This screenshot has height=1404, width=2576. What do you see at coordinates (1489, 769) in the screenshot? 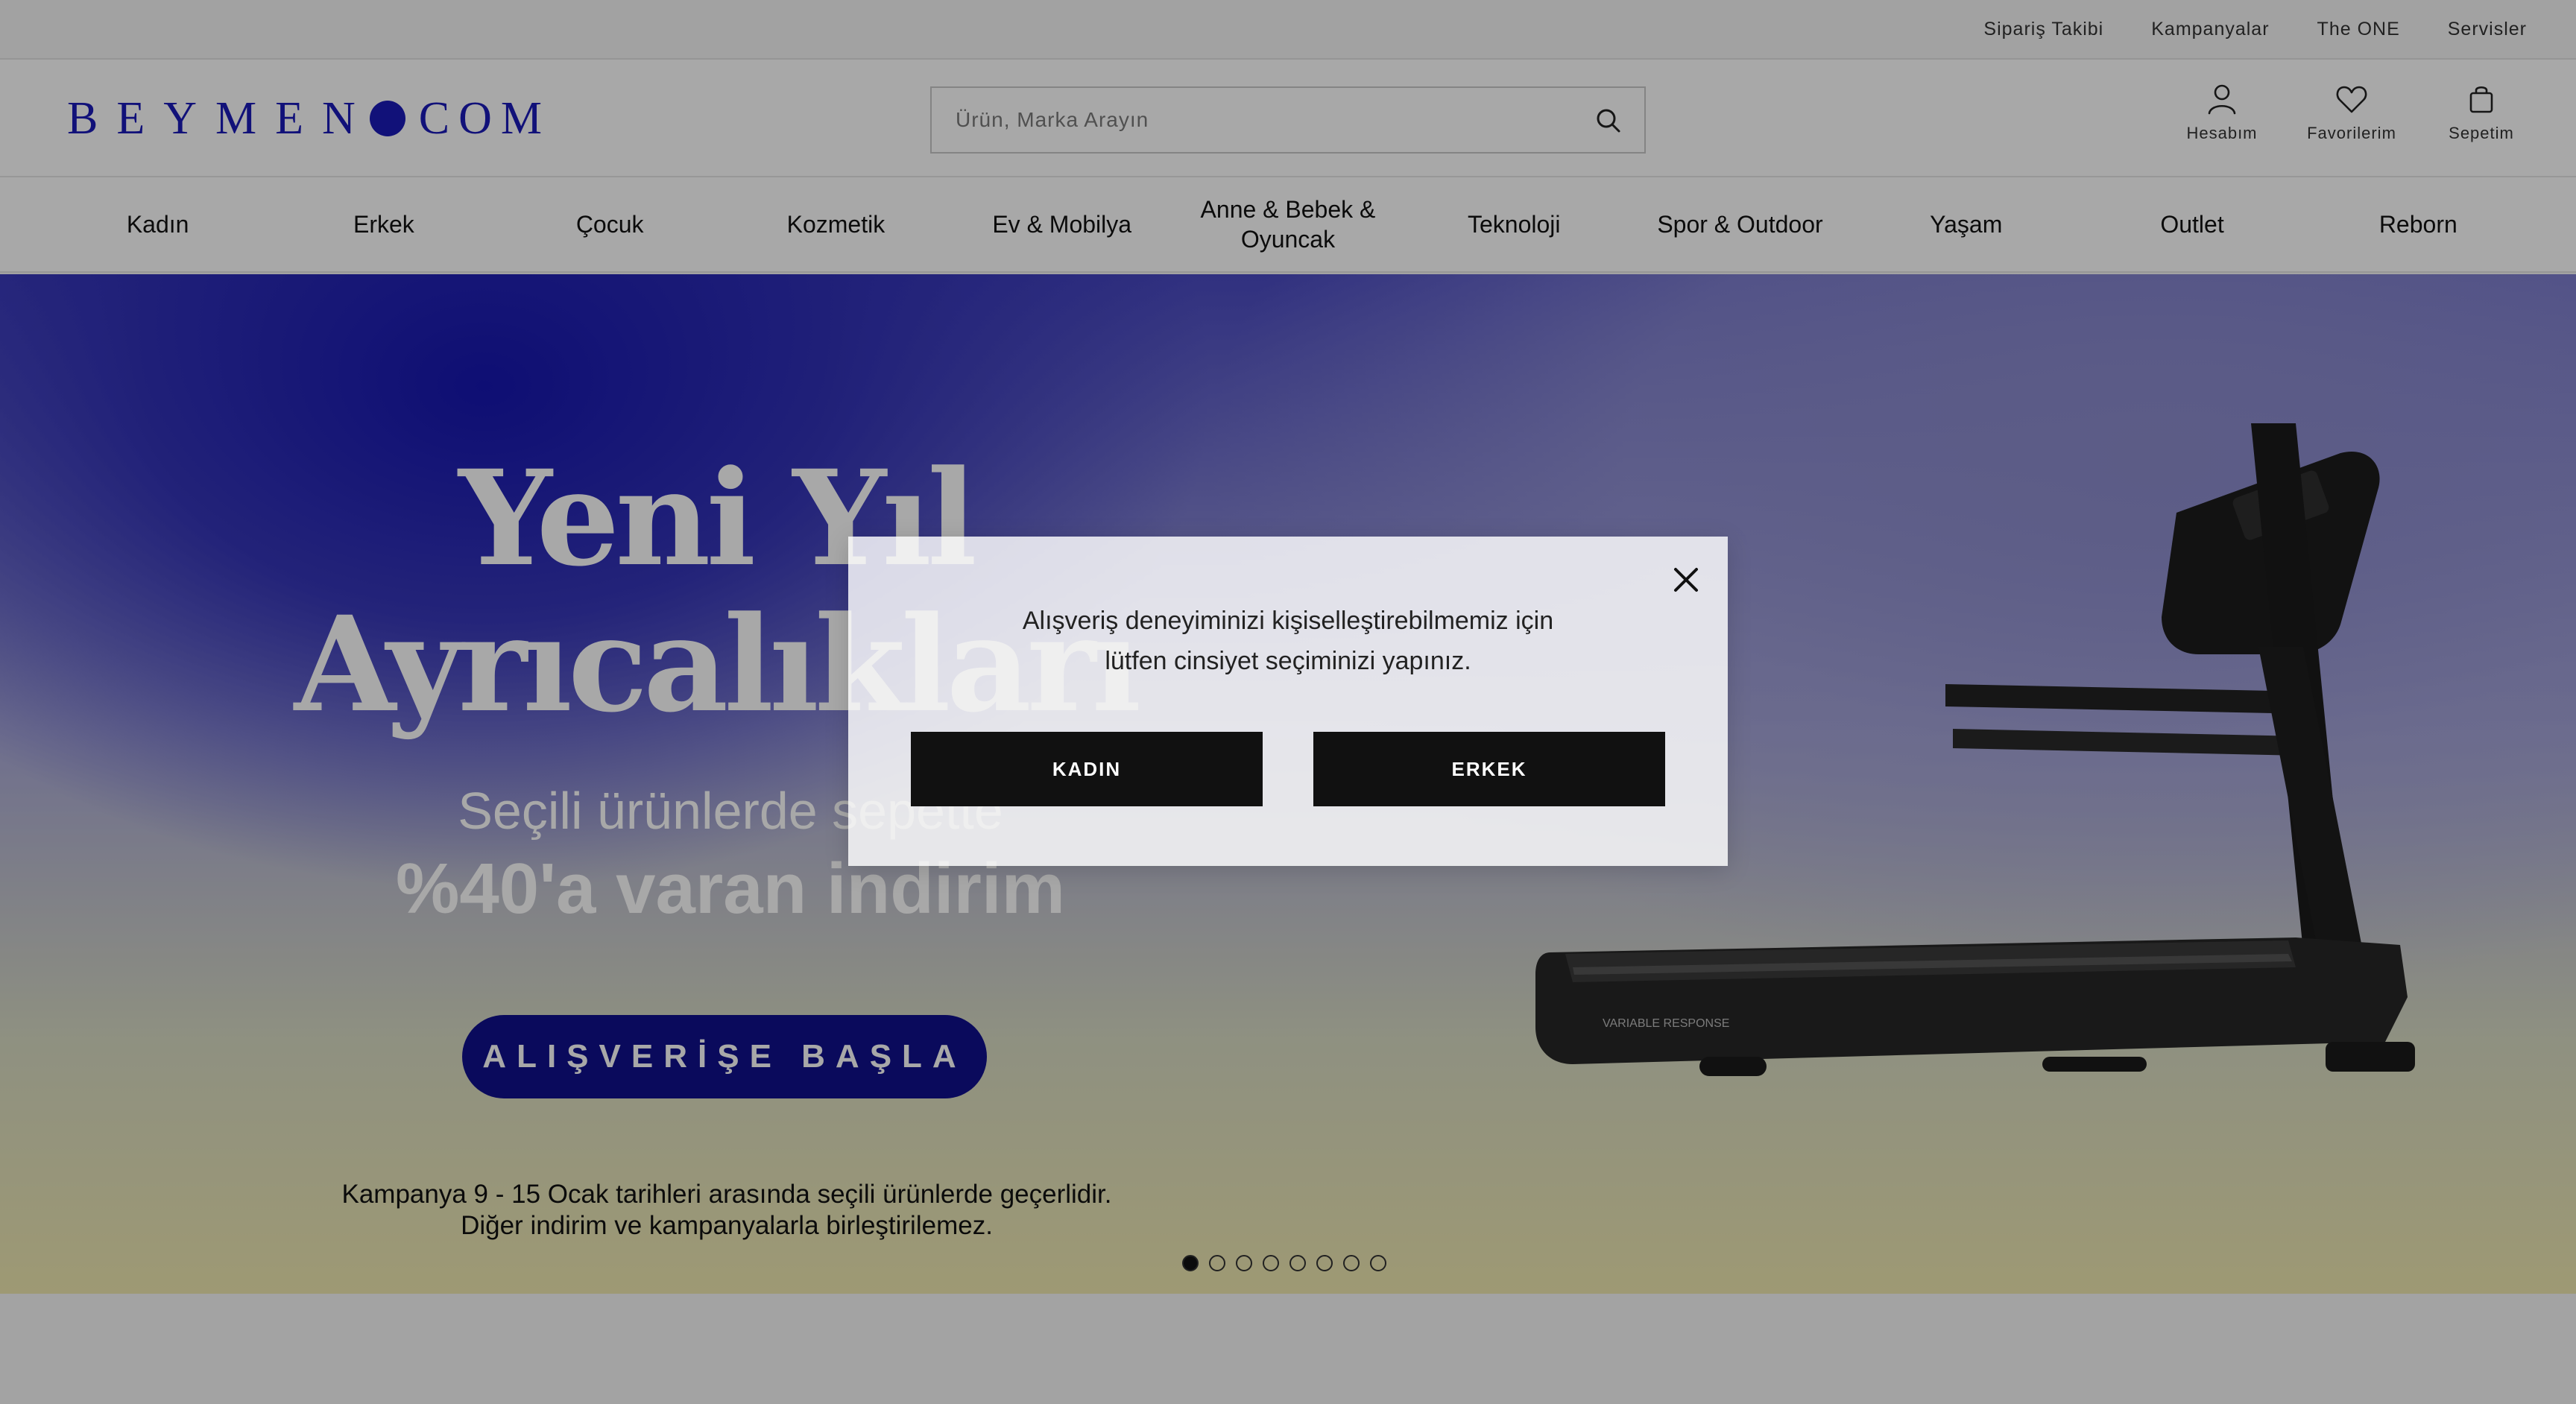
I see `select-men-button: ERKEK` at bounding box center [1489, 769].